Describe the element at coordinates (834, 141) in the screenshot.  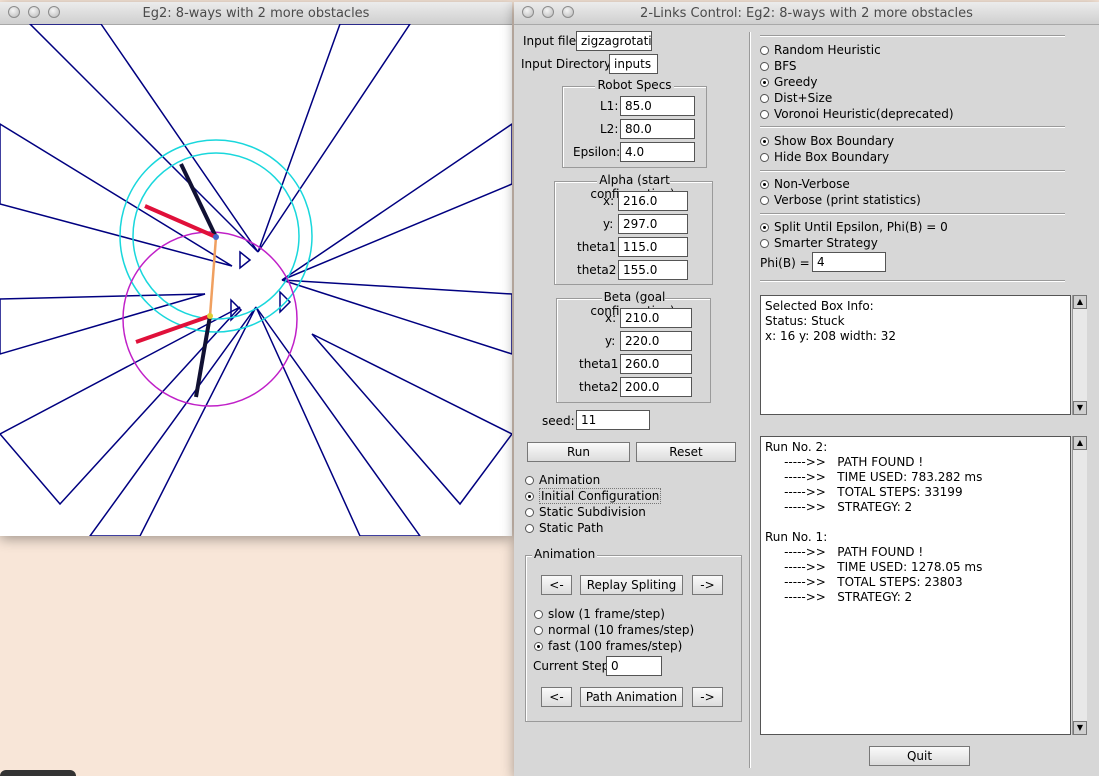
I see `show-box-boundary-label: Show Box Boundary` at that location.